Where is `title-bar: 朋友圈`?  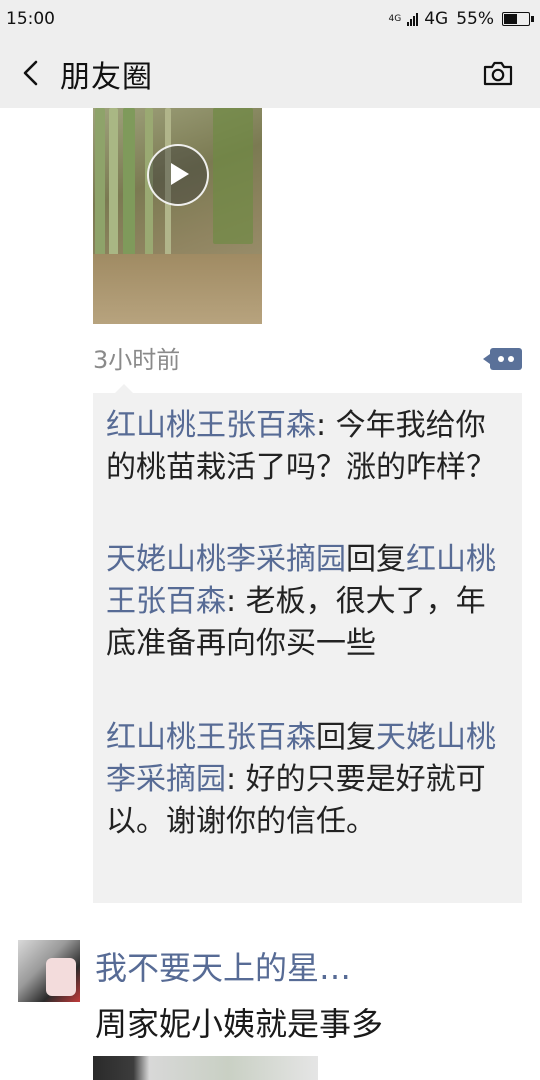
title-bar: 朋友圈 is located at coordinates (270, 73).